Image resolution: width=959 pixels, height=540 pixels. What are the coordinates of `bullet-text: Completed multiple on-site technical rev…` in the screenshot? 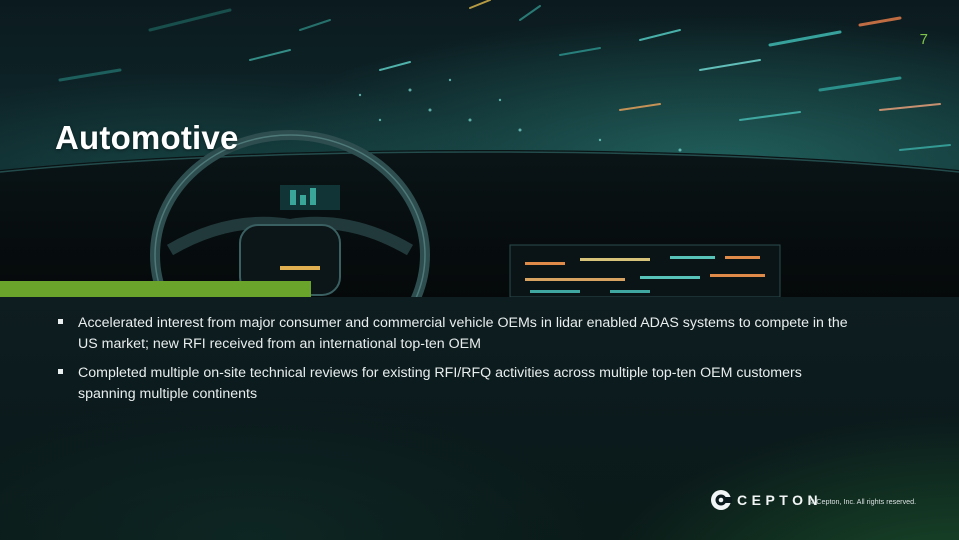 It's located at (440, 383).